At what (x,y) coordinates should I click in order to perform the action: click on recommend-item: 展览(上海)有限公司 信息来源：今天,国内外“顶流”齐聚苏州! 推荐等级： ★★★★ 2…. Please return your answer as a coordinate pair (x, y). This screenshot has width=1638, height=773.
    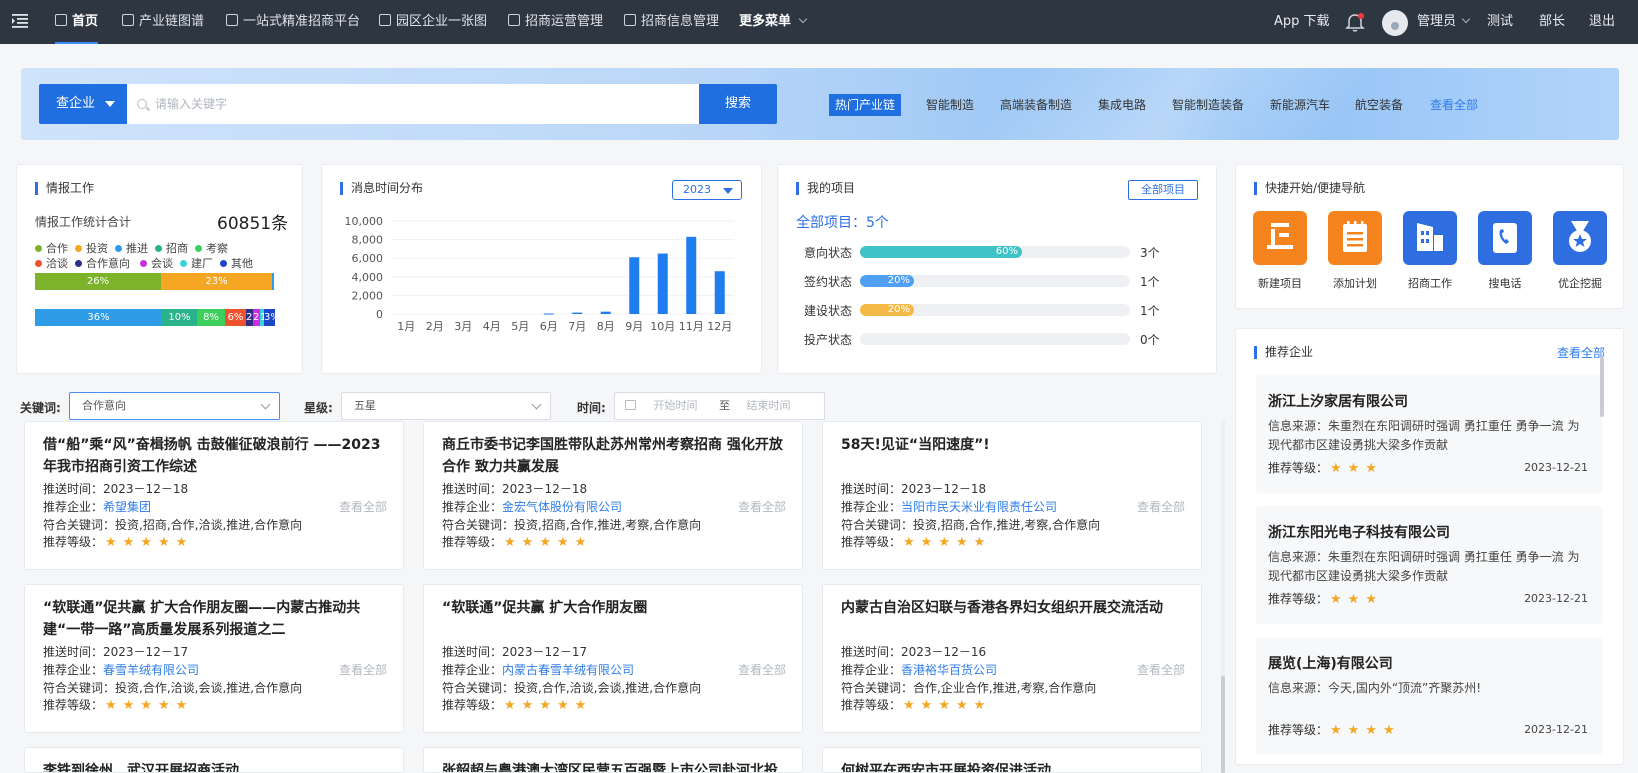
    Looking at the image, I should click on (1429, 696).